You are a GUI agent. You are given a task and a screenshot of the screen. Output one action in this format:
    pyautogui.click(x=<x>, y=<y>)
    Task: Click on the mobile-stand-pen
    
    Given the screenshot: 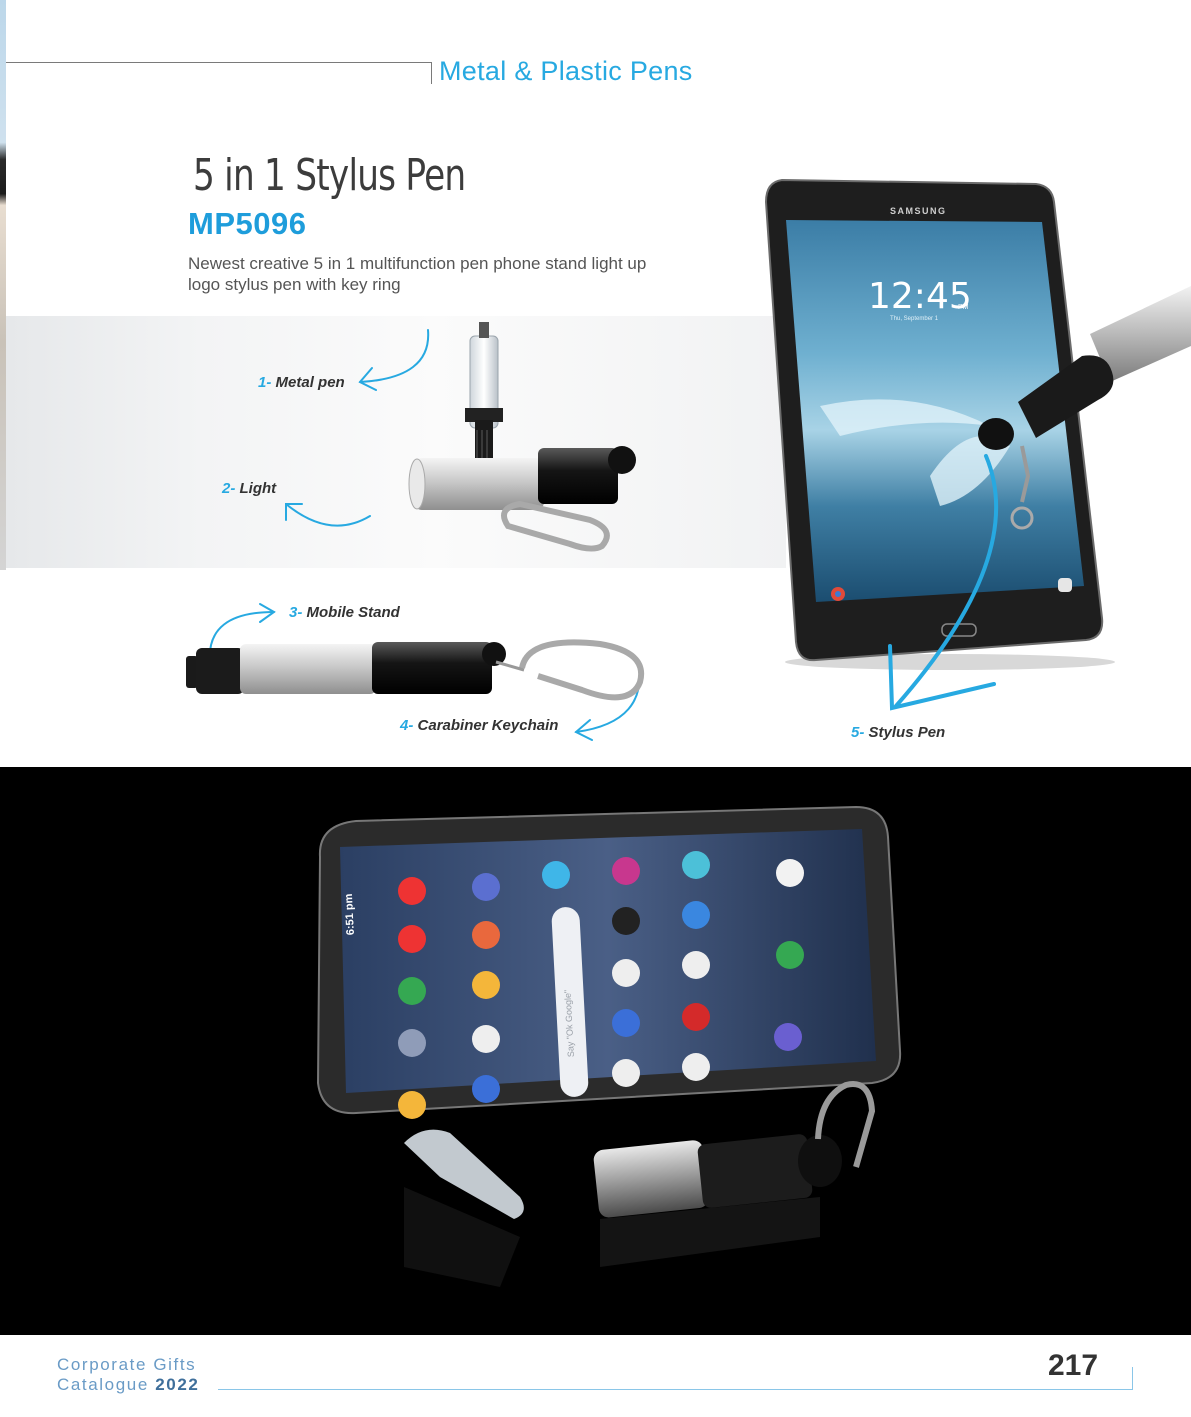 What is the action you would take?
    pyautogui.click(x=415, y=670)
    